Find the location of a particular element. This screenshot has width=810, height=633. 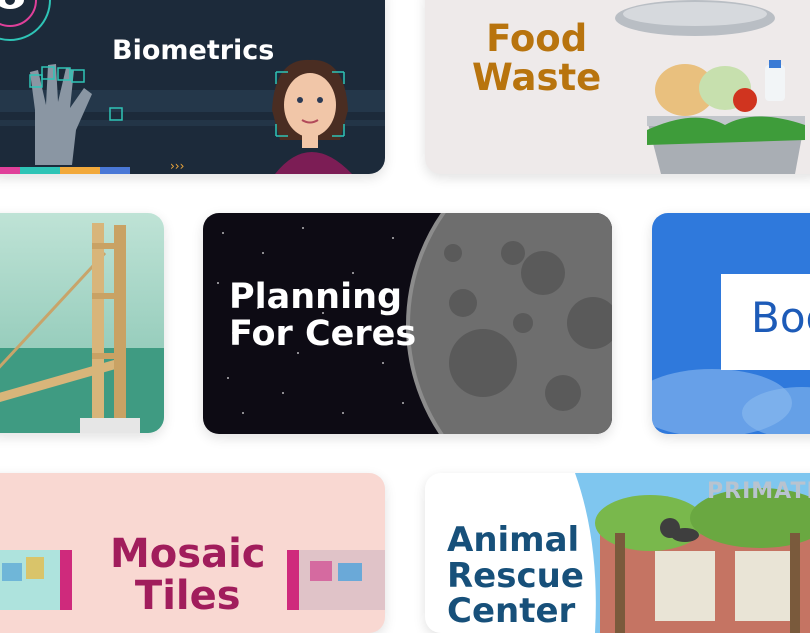

card-title: Planning For Ceres is located at coordinates (323, 315).